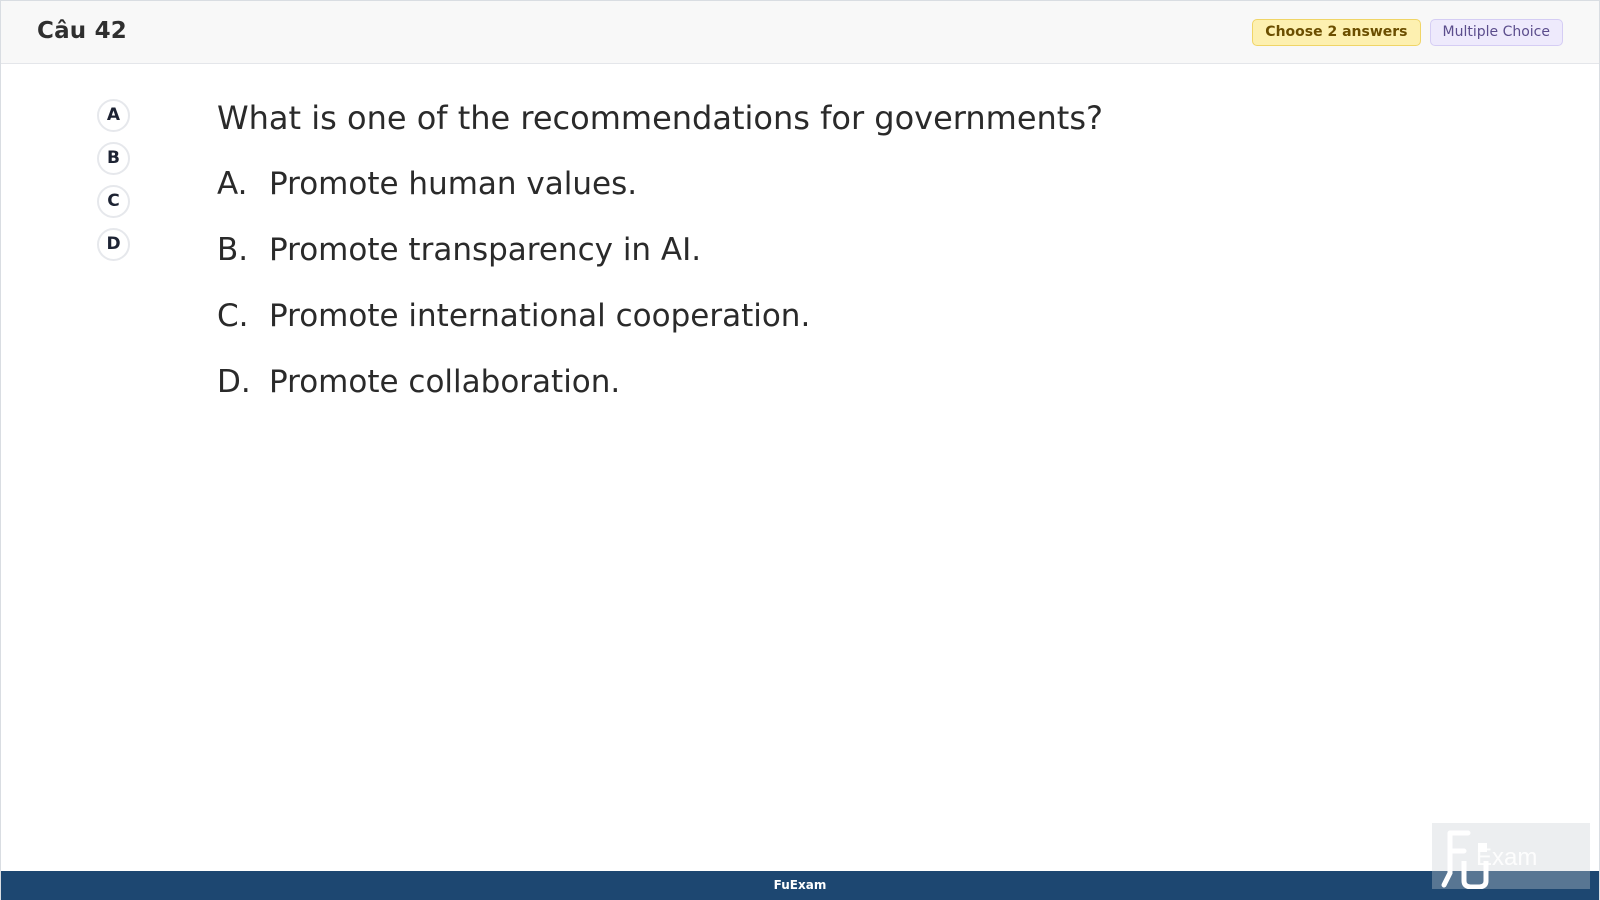  What do you see at coordinates (445, 382) in the screenshot?
I see `option-text: Promote collaboration.` at bounding box center [445, 382].